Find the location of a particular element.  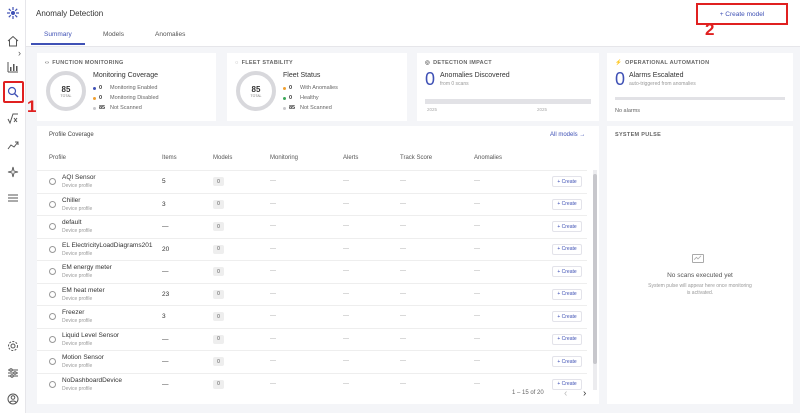

legend-label: Monitoring Enabled is located at coordinates (134, 88).